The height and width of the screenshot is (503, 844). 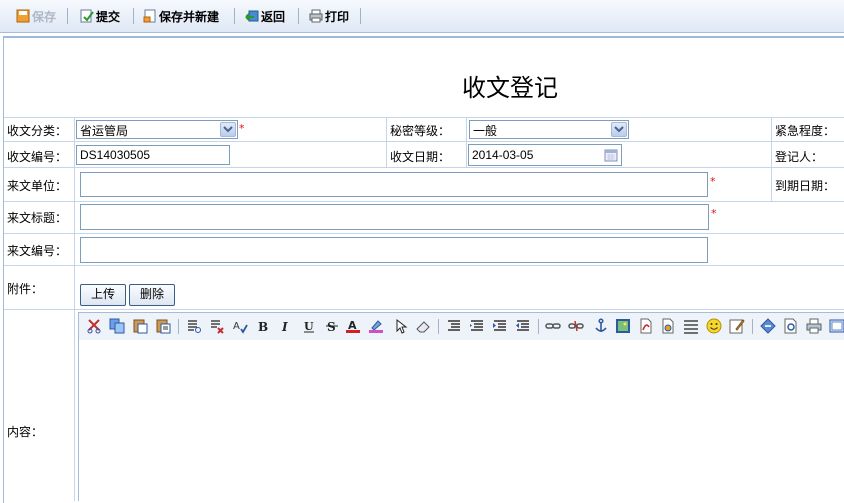 What do you see at coordinates (553, 326) in the screenshot?
I see `link-icon` at bounding box center [553, 326].